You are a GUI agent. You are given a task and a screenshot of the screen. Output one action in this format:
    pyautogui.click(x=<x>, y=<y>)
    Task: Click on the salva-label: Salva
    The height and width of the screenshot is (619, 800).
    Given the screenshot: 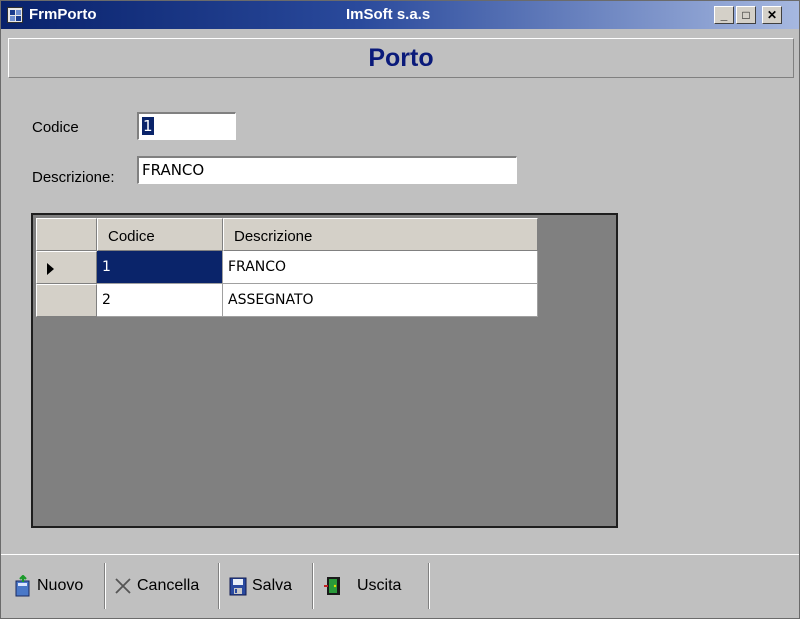 What is the action you would take?
    pyautogui.click(x=272, y=585)
    